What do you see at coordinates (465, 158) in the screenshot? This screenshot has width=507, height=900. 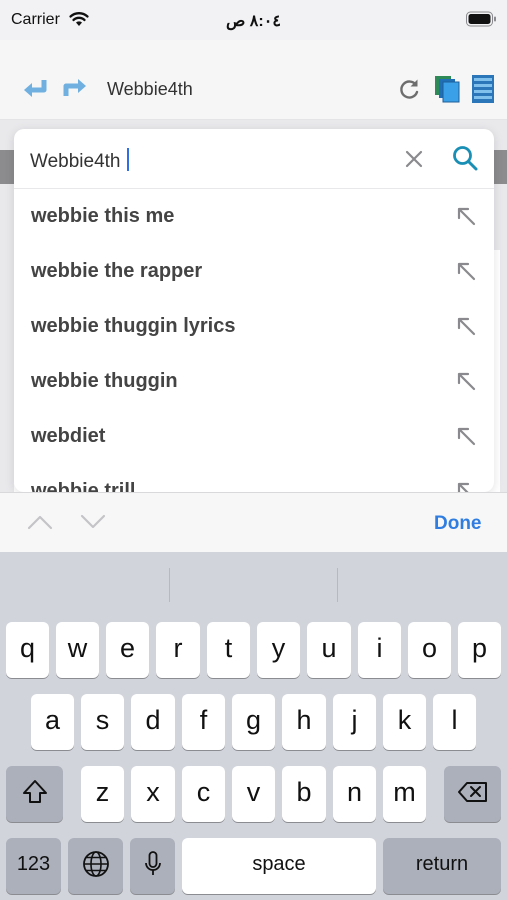 I see `search-icon` at bounding box center [465, 158].